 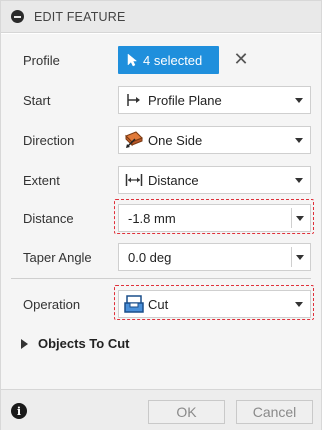 I want to click on direction-label: Direction, so click(x=49, y=140).